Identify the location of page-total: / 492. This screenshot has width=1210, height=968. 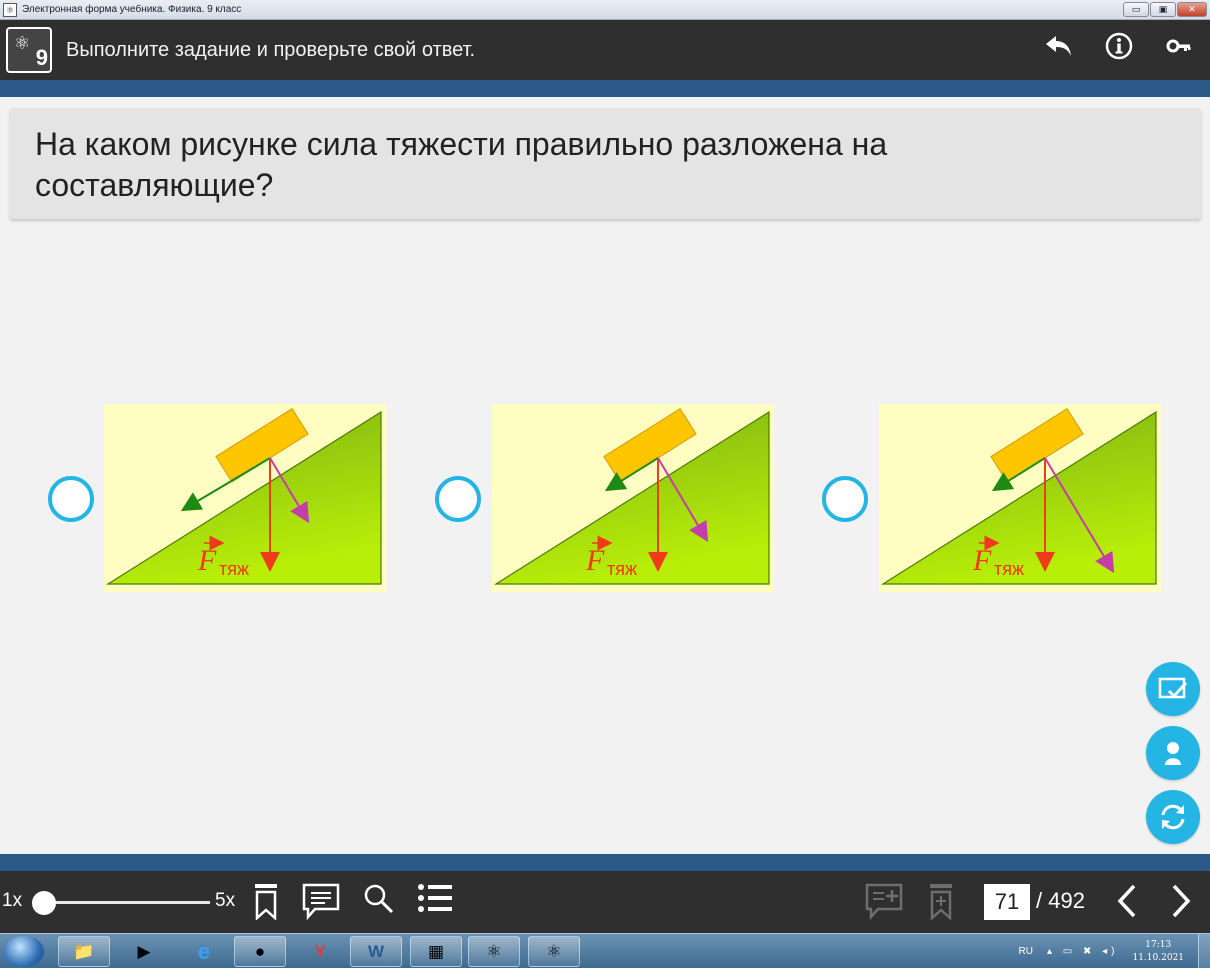
(1060, 900).